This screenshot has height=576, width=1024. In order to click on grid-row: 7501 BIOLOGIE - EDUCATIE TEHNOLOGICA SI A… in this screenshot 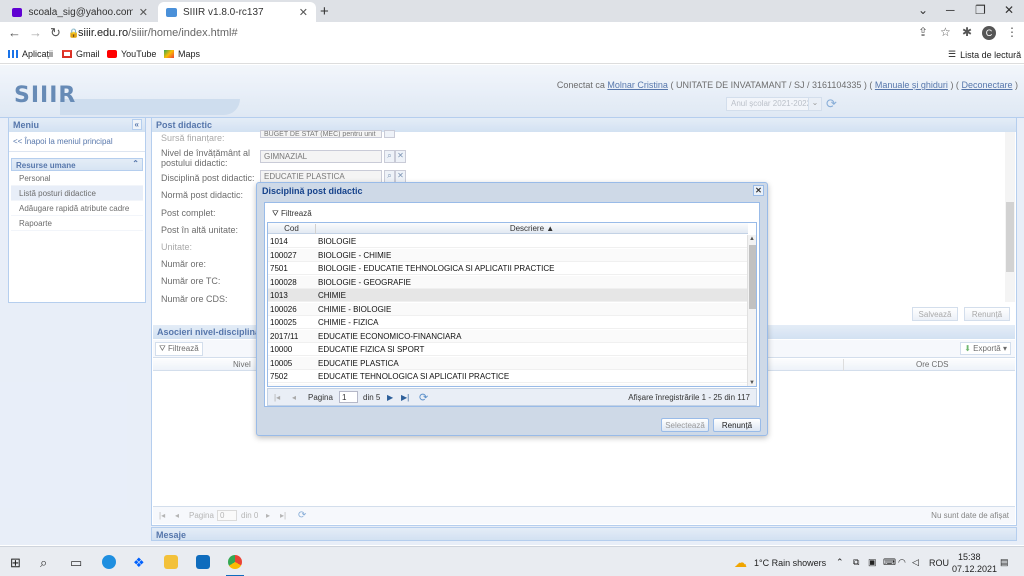, I will do `click(508, 268)`.